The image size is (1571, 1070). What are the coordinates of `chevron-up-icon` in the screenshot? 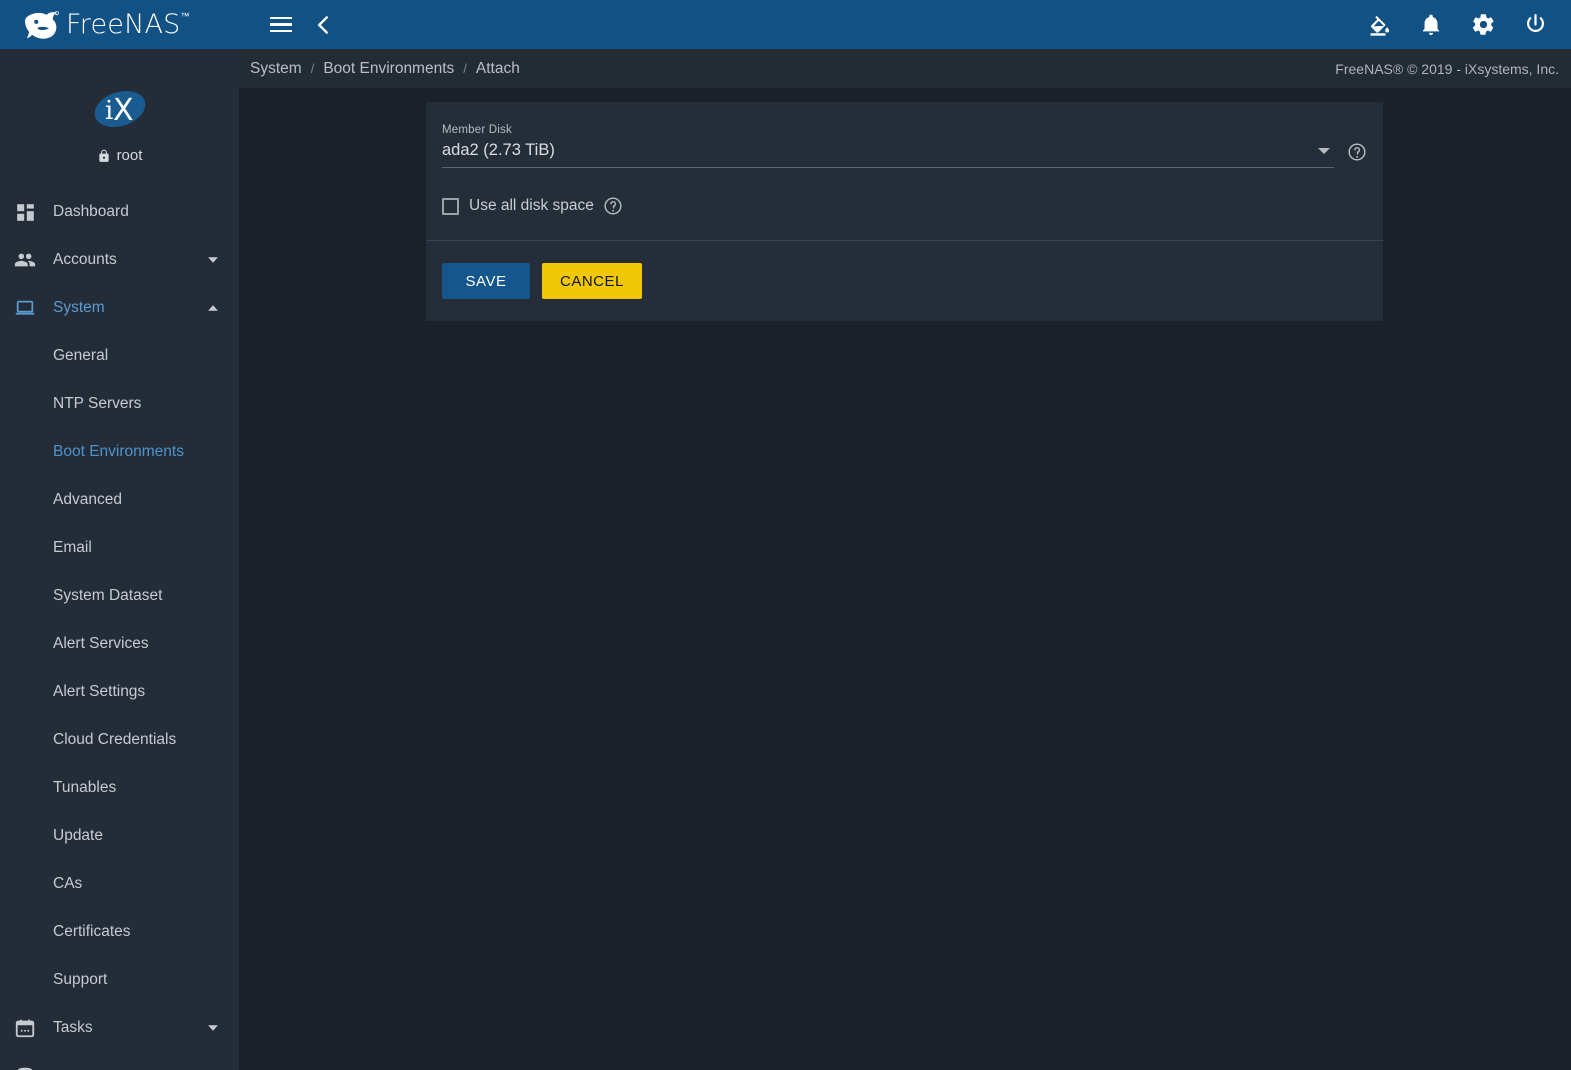 It's located at (213, 308).